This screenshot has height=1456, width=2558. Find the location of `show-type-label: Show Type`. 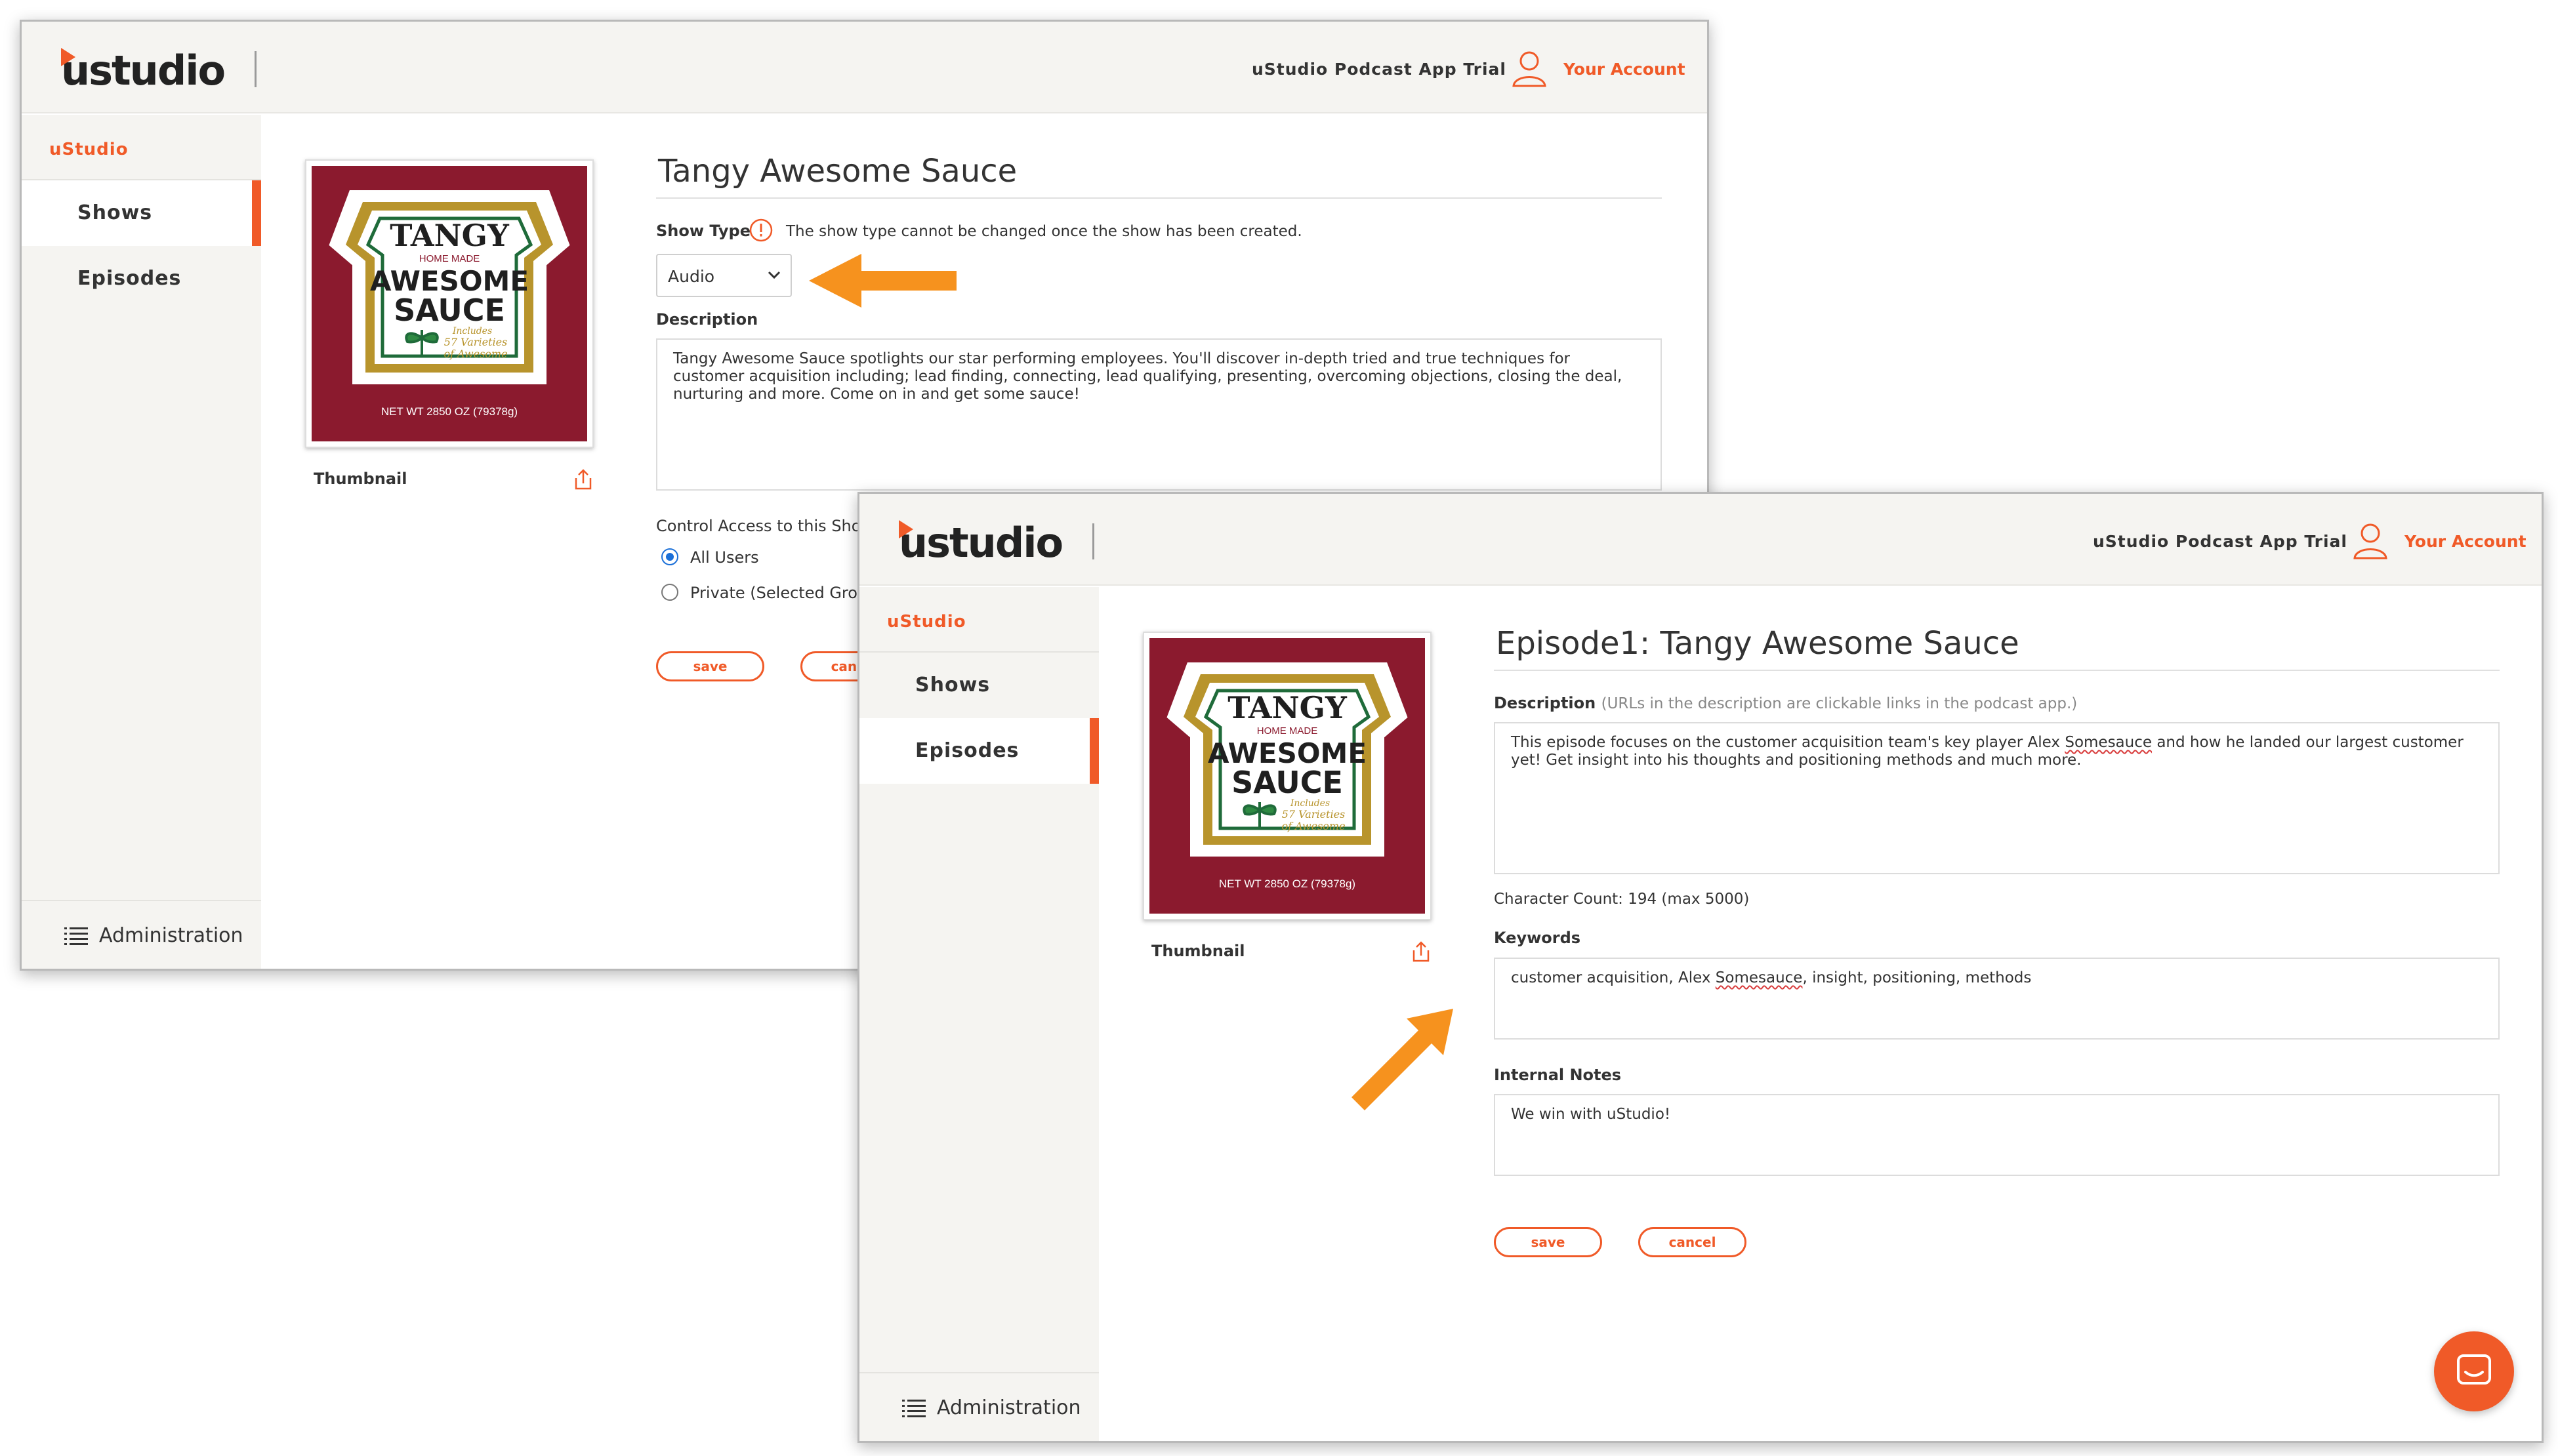

show-type-label: Show Type is located at coordinates (703, 231).